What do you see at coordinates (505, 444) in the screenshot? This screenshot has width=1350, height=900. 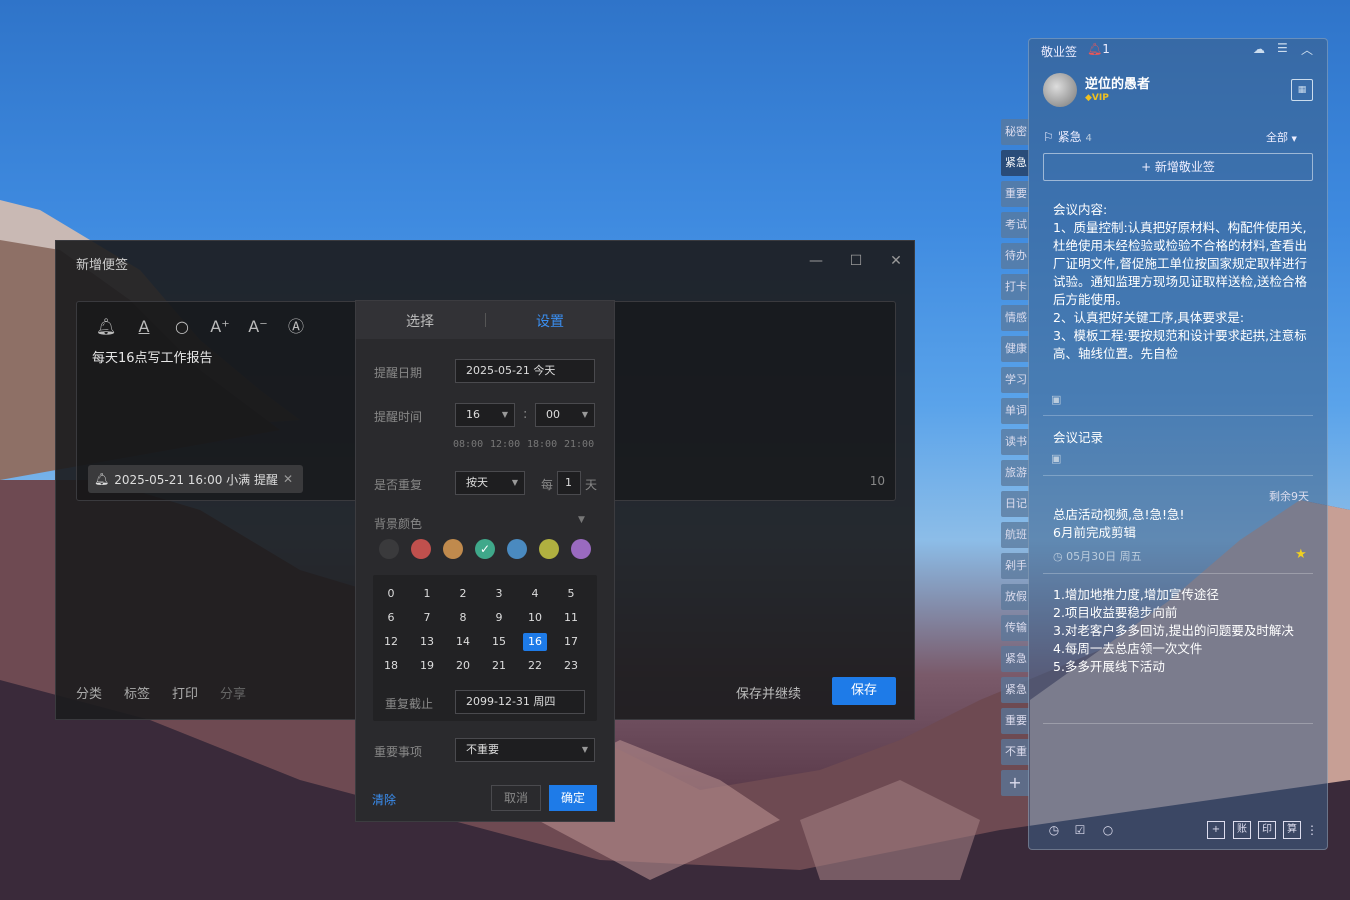 I see `quick-time-1200: 12:00` at bounding box center [505, 444].